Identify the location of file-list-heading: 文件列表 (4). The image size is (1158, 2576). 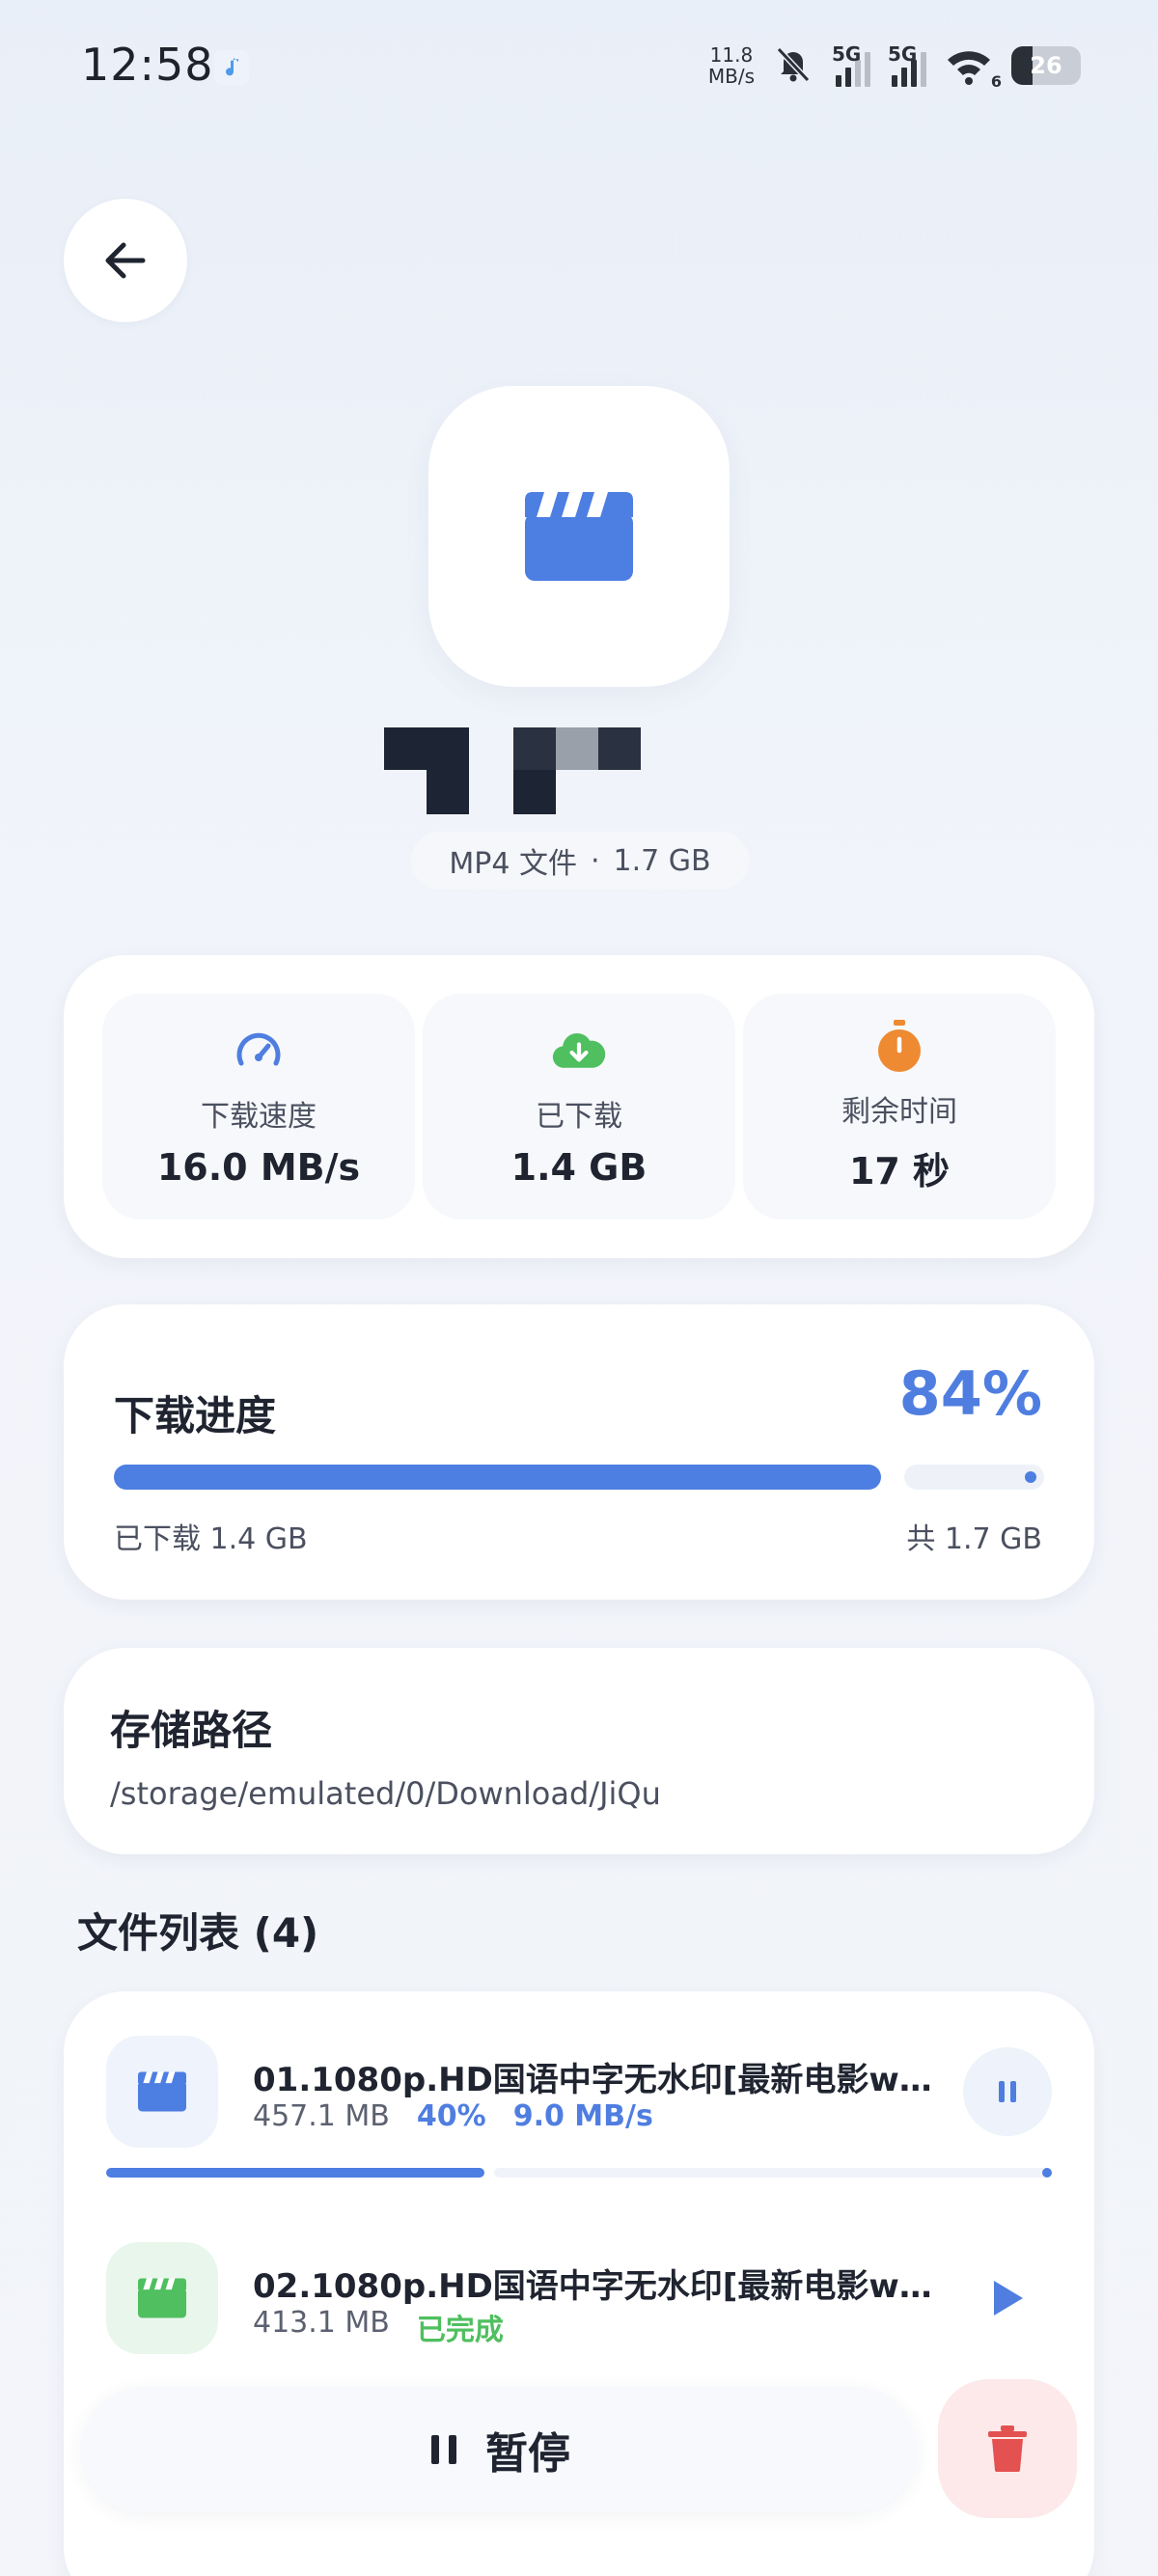
(198, 1933).